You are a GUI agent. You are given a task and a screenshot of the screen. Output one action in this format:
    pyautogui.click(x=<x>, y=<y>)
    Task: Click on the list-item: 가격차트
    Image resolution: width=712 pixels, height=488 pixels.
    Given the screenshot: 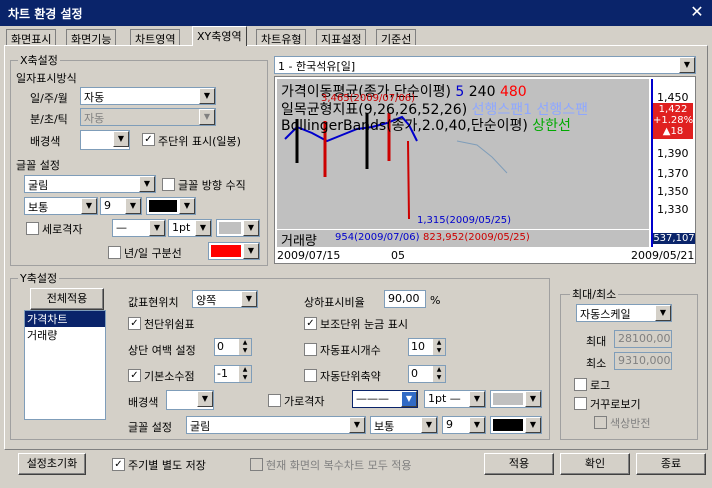 What is the action you would take?
    pyautogui.click(x=65, y=319)
    